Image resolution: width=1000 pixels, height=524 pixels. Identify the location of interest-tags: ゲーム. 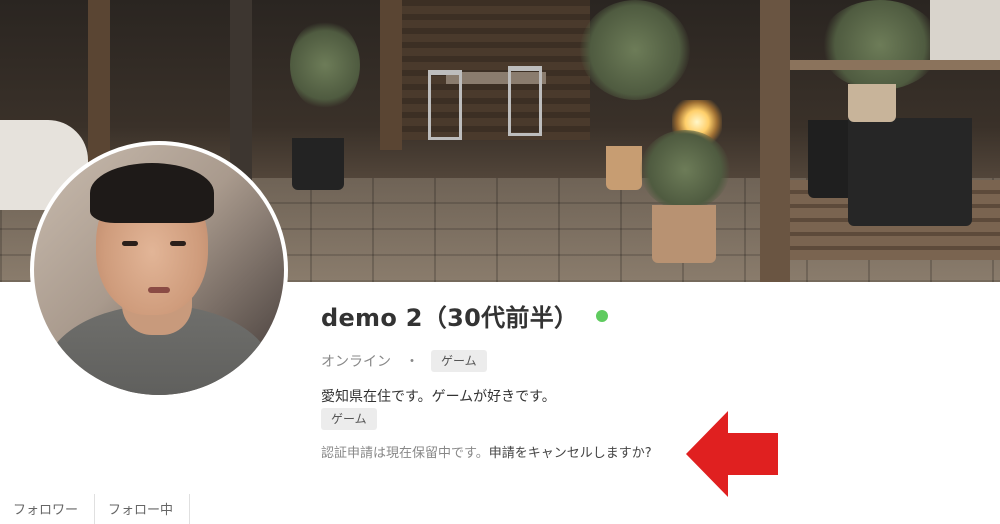
(349, 419).